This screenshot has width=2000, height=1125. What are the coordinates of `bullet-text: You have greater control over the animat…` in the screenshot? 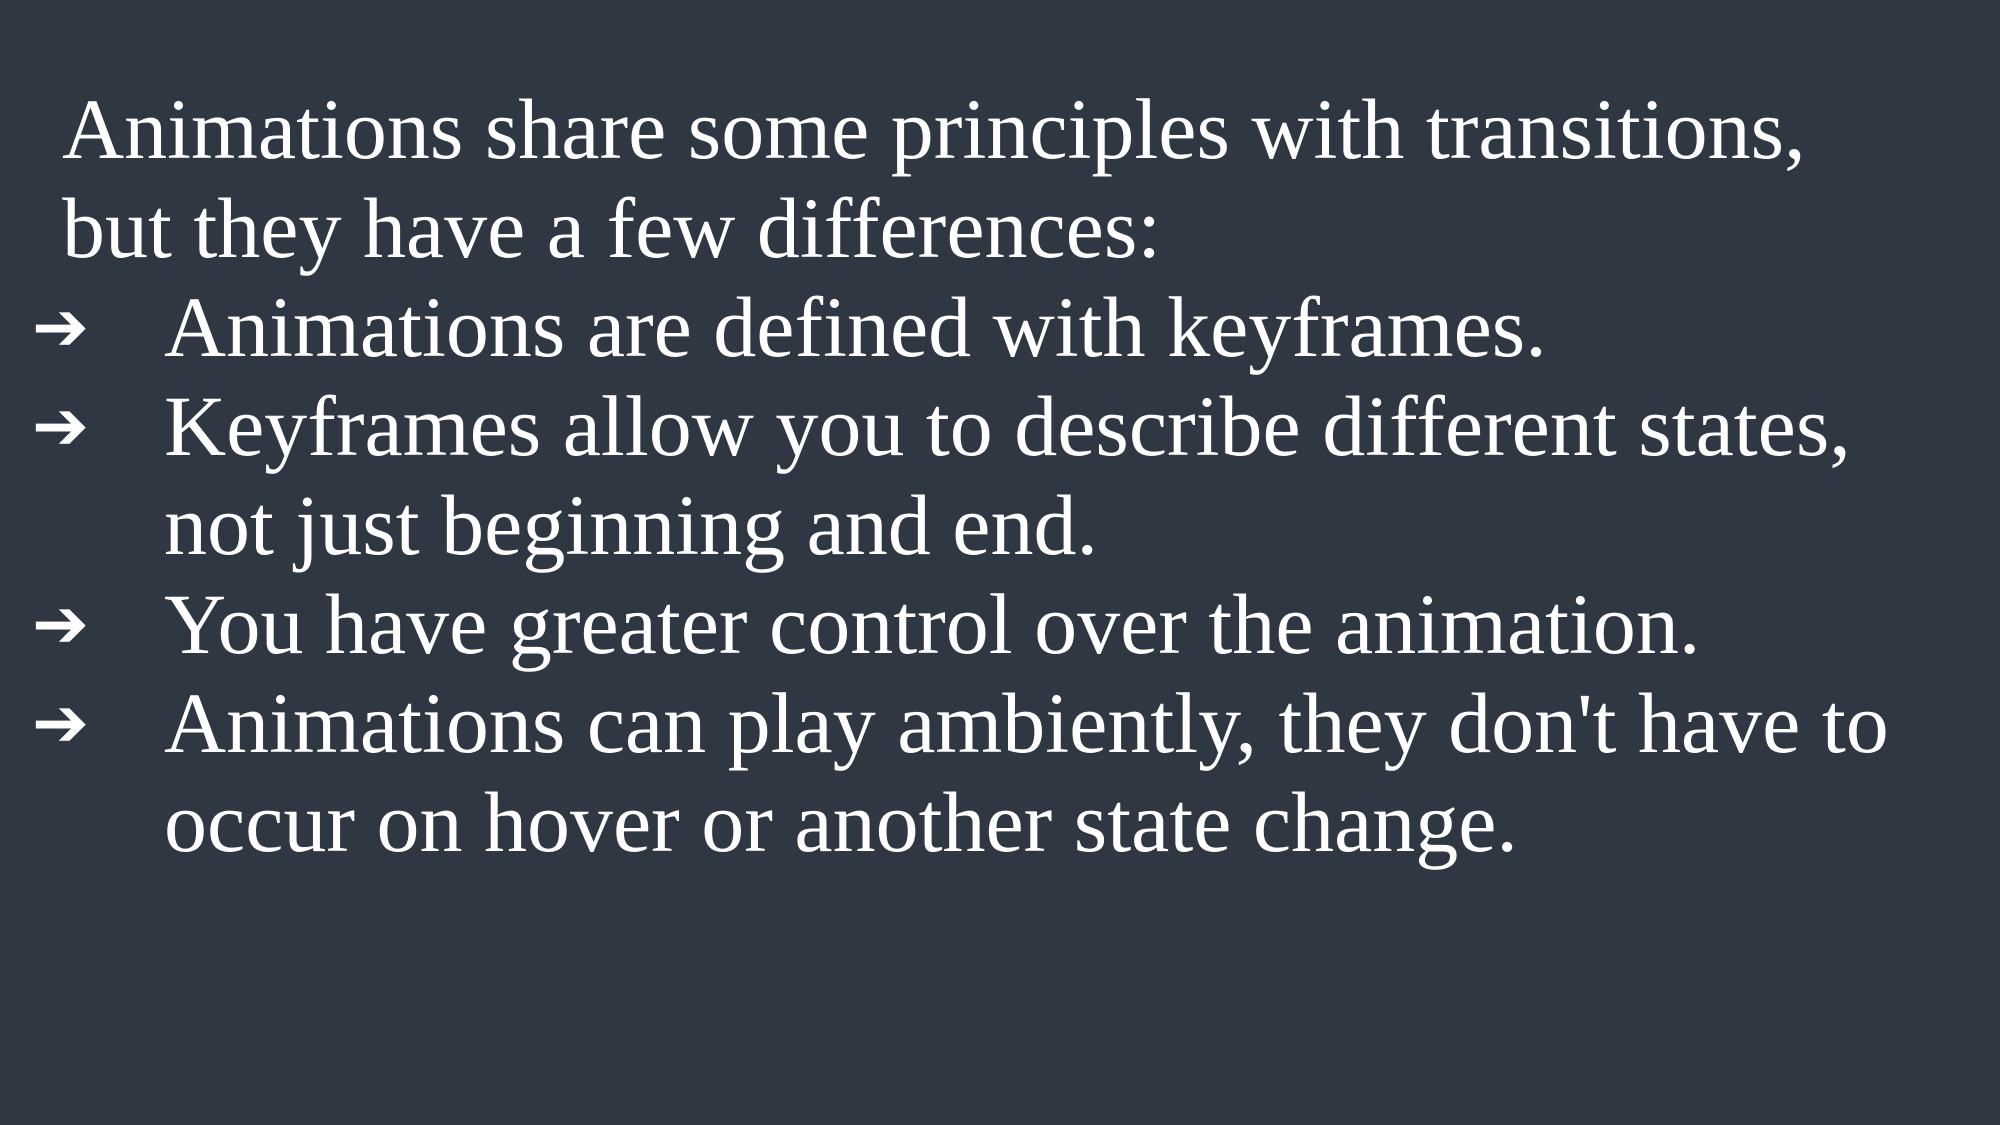 It's located at (932, 624).